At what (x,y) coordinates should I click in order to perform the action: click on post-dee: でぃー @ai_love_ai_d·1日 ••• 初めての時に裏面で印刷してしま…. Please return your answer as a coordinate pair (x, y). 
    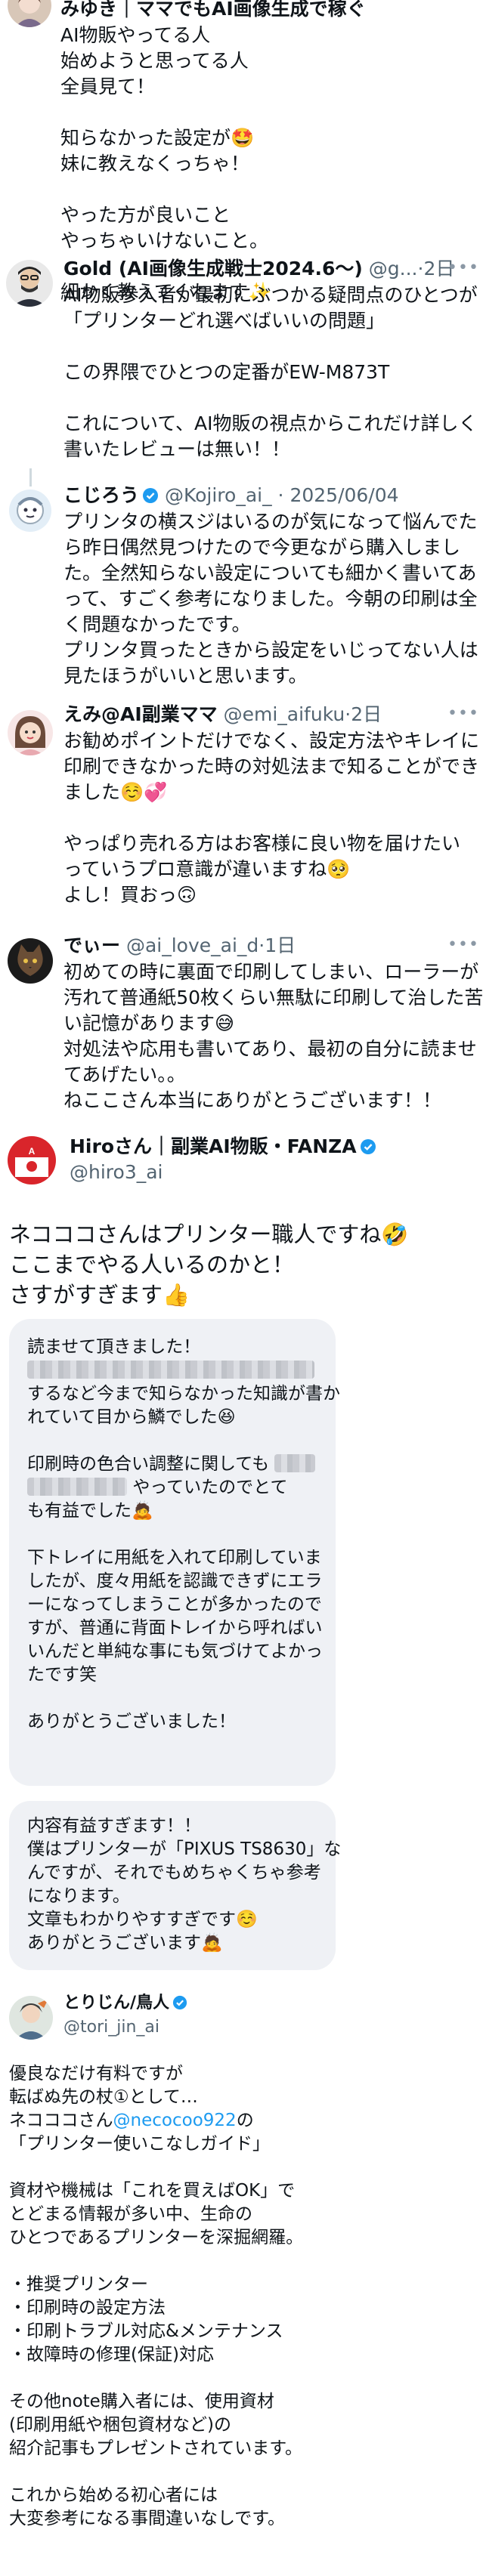
    Looking at the image, I should click on (241, 1038).